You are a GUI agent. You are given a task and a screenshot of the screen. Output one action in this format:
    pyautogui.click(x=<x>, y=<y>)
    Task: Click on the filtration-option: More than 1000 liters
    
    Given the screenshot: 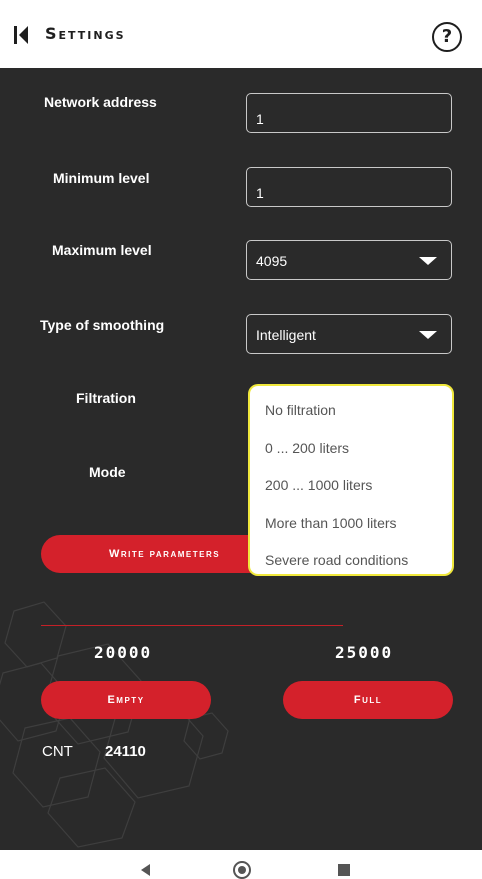 What is the action you would take?
    pyautogui.click(x=351, y=524)
    